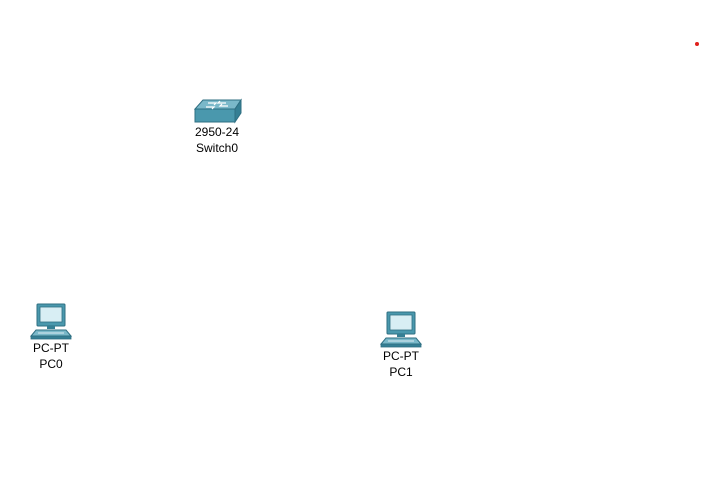 The image size is (701, 488). What do you see at coordinates (400, 372) in the screenshot?
I see `device-name-label: PC1` at bounding box center [400, 372].